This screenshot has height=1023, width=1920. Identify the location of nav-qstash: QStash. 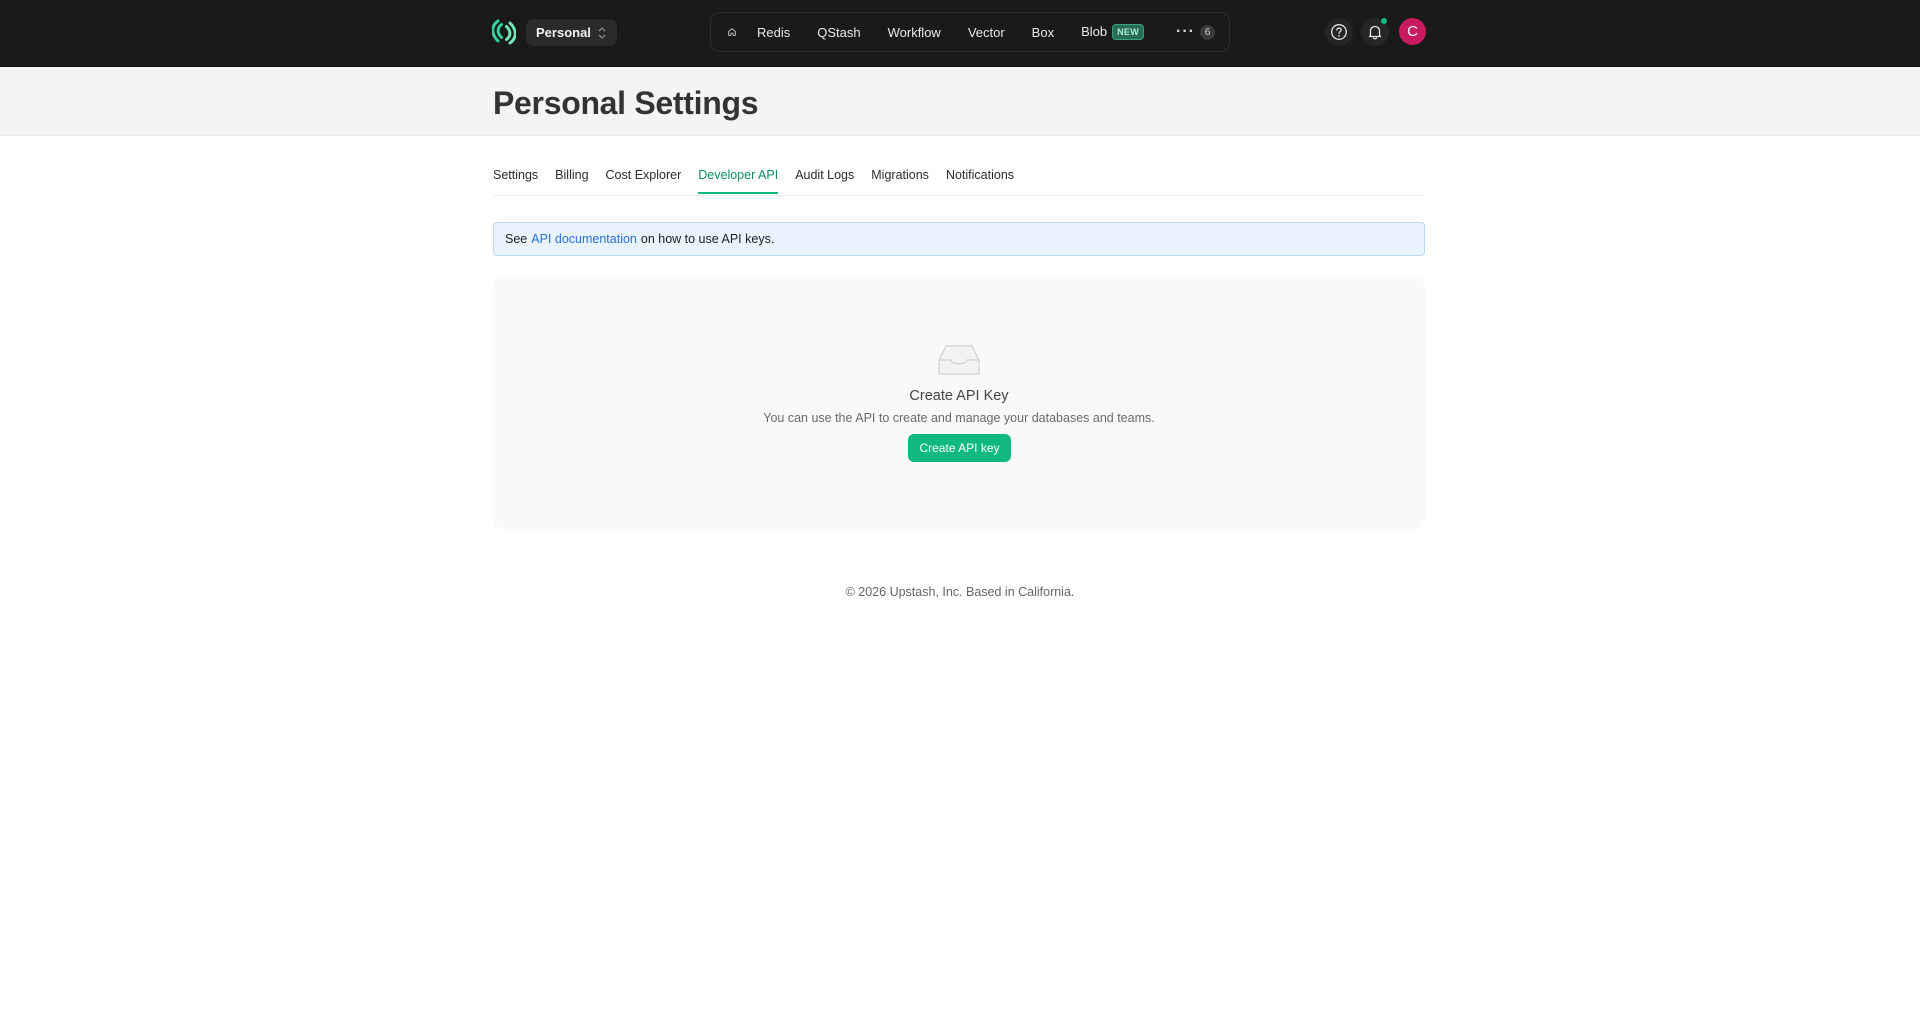
(838, 32).